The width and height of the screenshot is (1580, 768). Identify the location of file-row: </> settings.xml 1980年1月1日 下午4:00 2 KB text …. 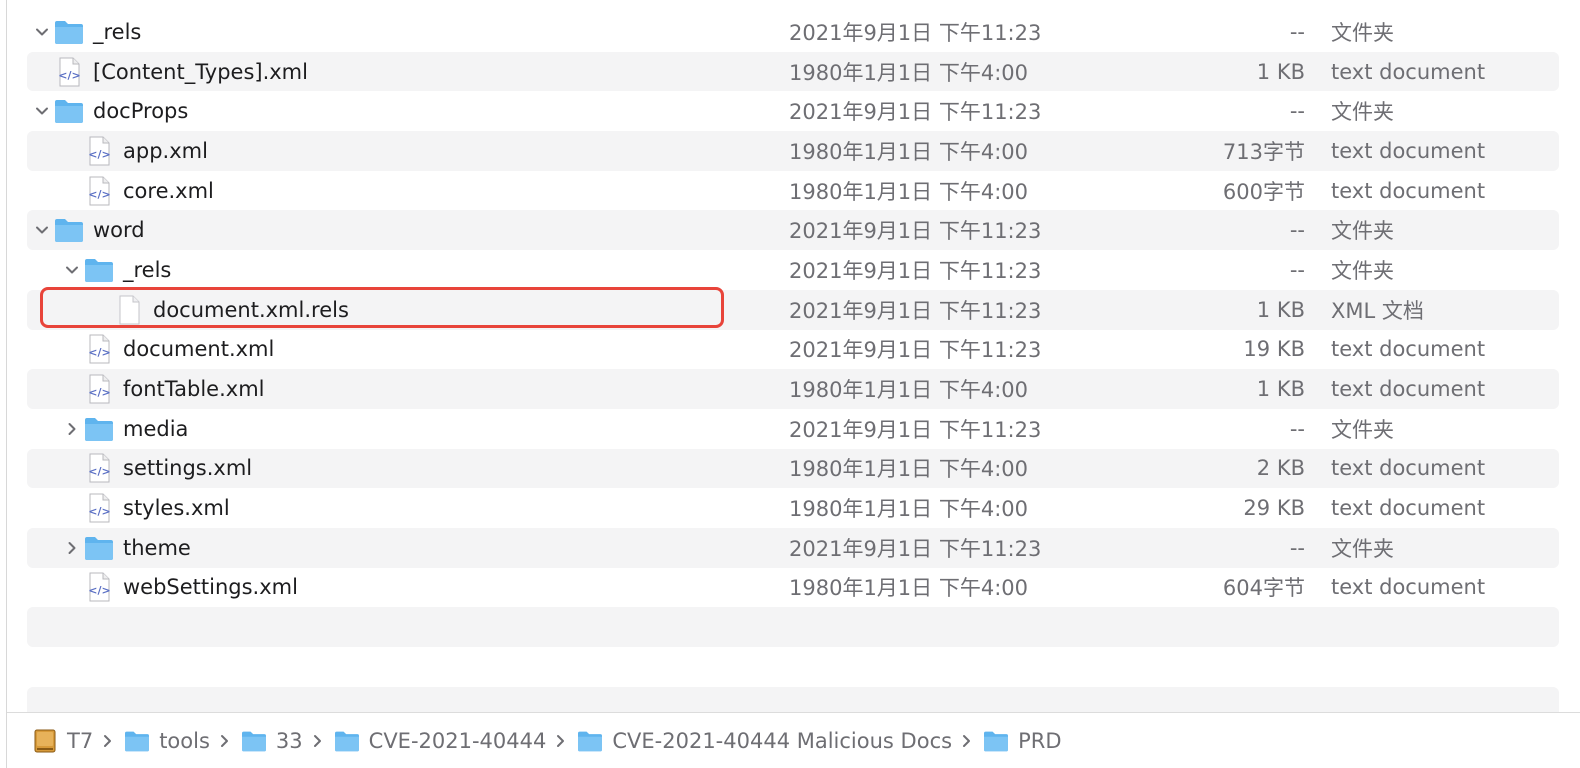
(793, 468).